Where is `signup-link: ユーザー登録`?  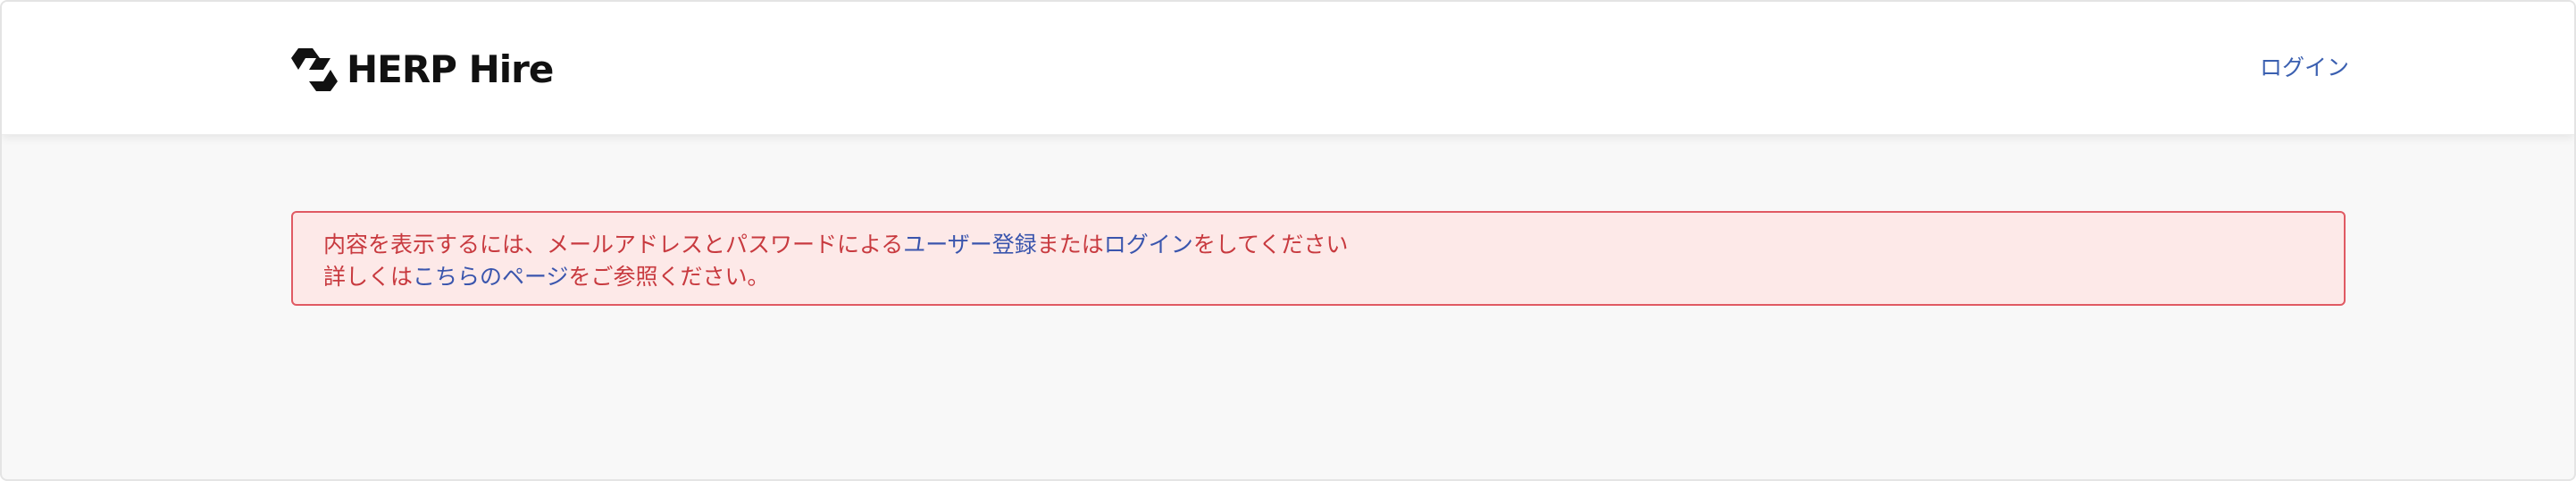 signup-link: ユーザー登録 is located at coordinates (970, 244).